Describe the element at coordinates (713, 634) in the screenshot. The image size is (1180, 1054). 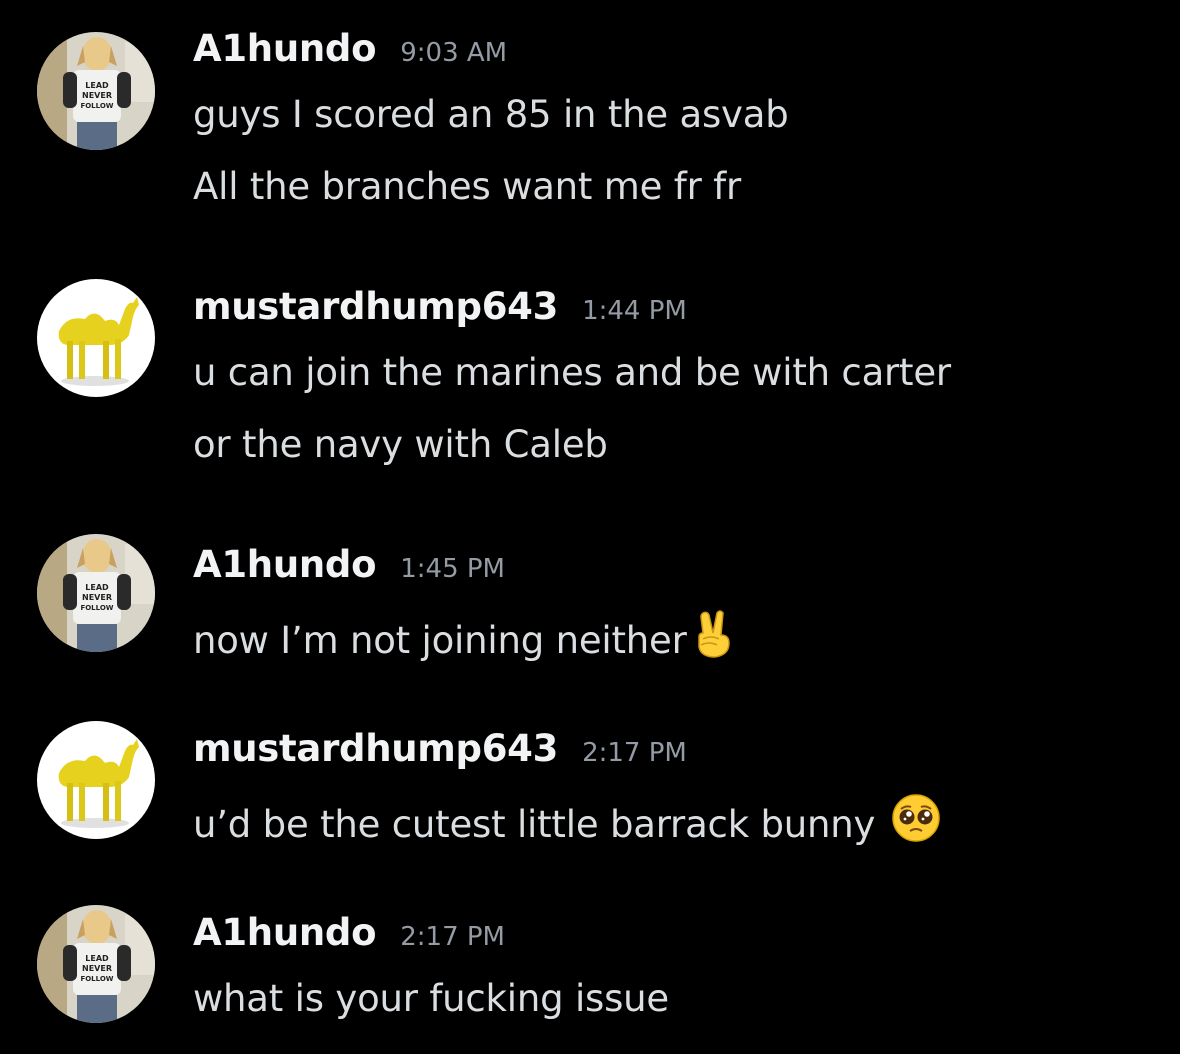
I see `victory-hand-emoji-icon` at that location.